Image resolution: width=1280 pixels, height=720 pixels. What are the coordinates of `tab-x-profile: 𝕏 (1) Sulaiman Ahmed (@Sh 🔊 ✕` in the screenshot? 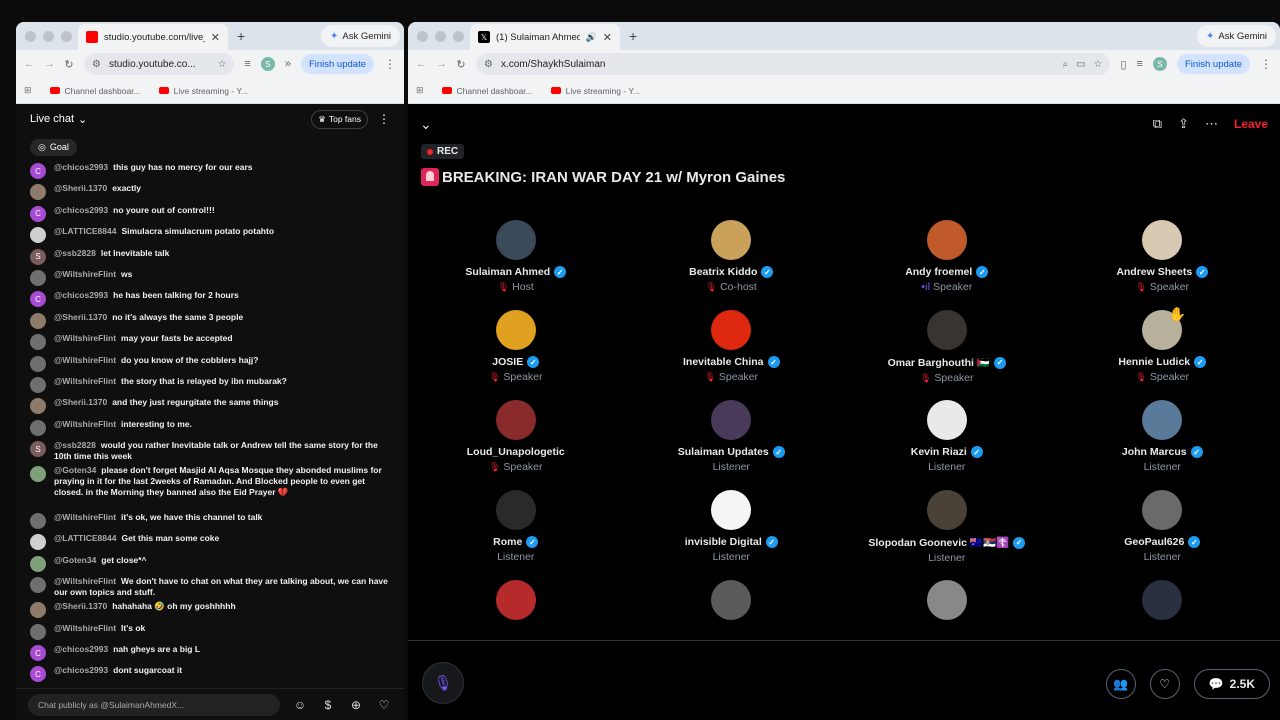 It's located at (545, 37).